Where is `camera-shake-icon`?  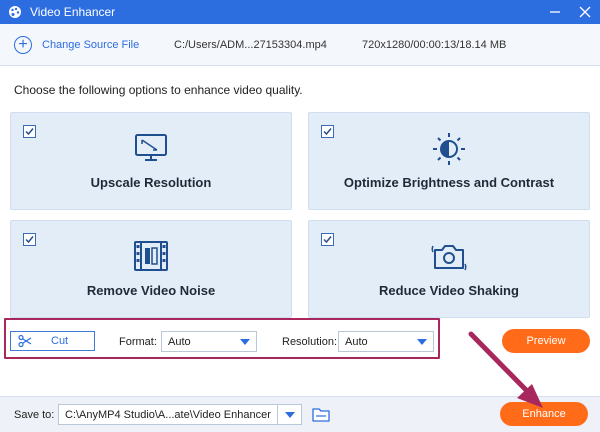
camera-shake-icon is located at coordinates (449, 258).